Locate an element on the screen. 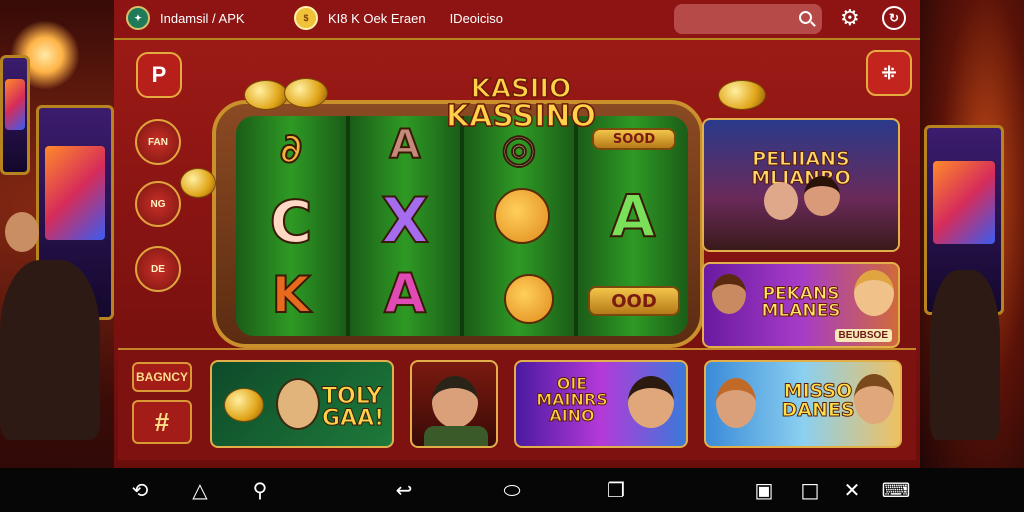  game-logo: KASIIO KASSINO is located at coordinates (521, 104).